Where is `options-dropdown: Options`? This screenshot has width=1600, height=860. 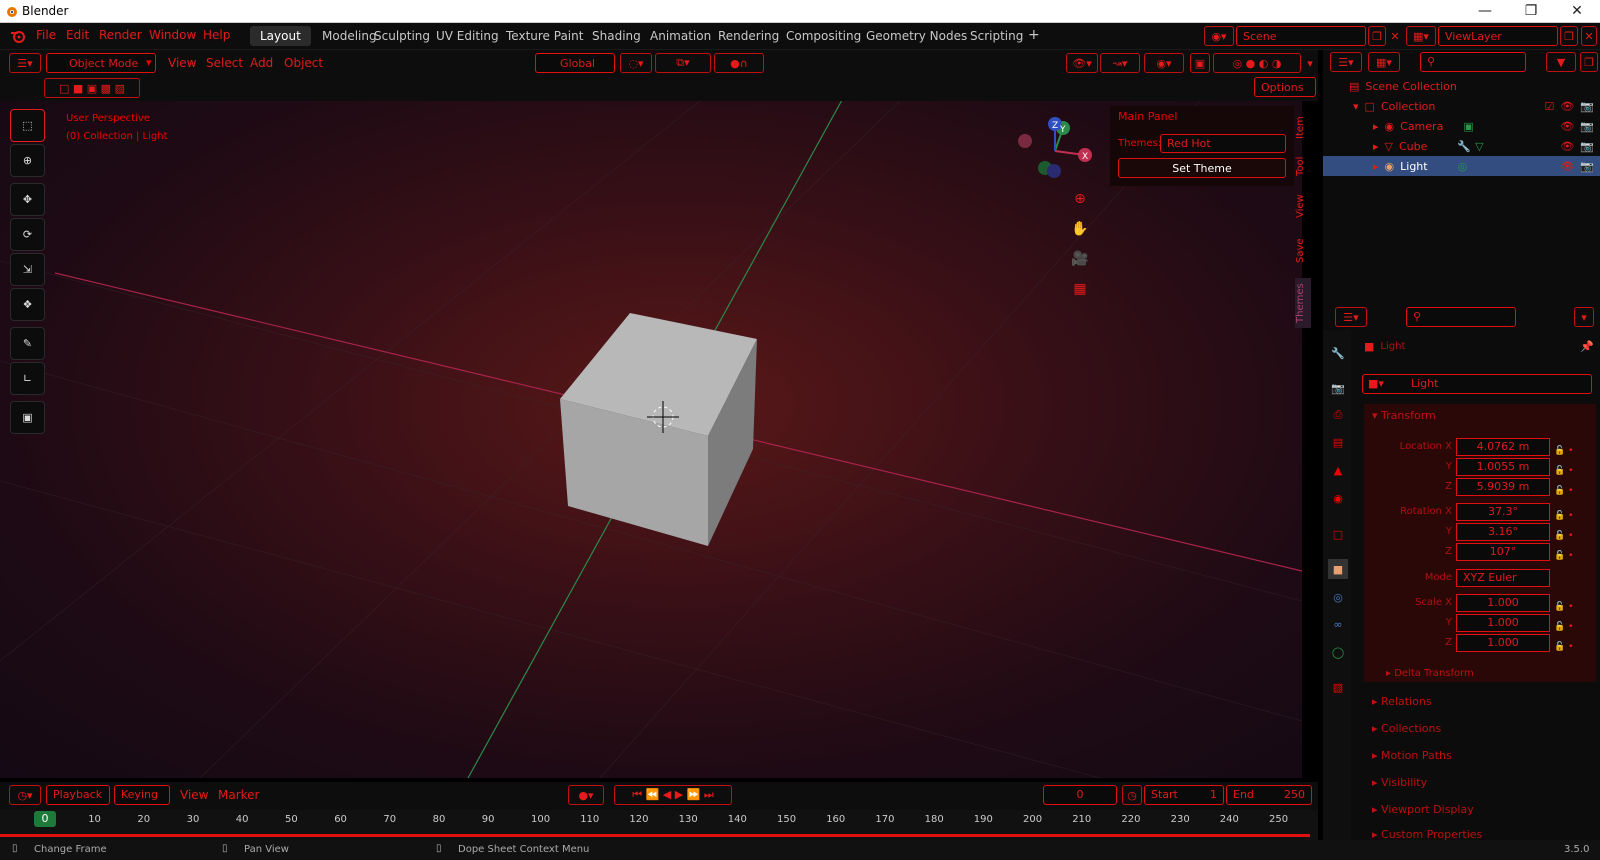
options-dropdown: Options is located at coordinates (1285, 87).